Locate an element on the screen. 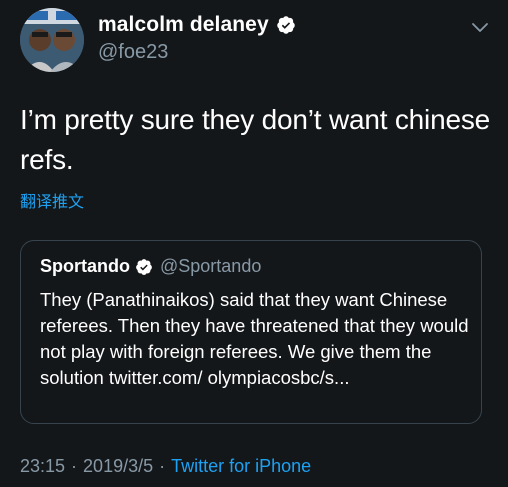 The width and height of the screenshot is (508, 487). tweet-source-link: Twitter for iPhone is located at coordinates (241, 466).